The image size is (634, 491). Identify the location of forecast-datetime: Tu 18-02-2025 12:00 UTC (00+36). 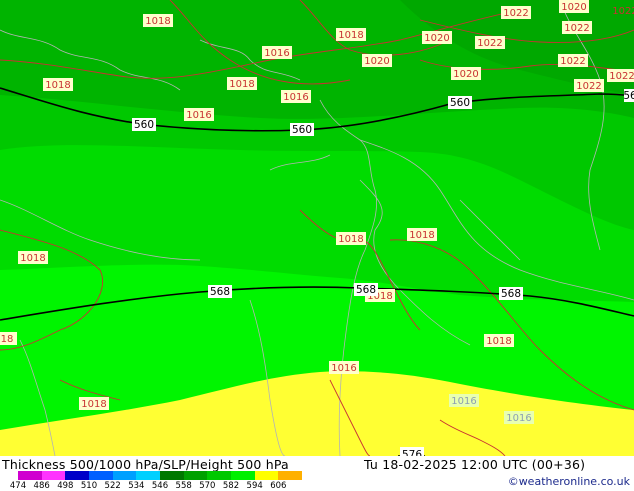
(475, 464).